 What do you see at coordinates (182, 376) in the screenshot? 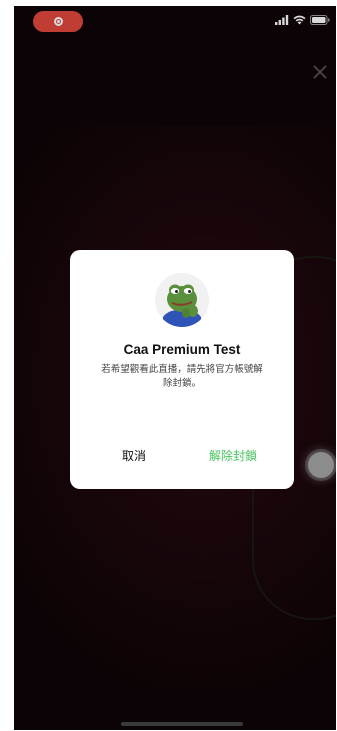
I see `dialog-message: 若希望觀看此直播，請先將官方帳號解除封鎖。` at bounding box center [182, 376].